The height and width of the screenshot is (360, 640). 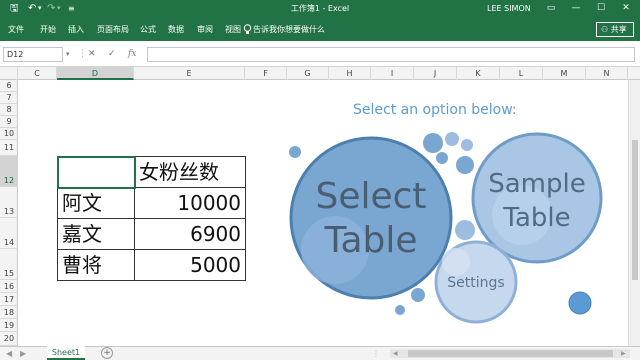 What do you see at coordinates (66, 353) in the screenshot?
I see `sheet-tab: Sheet1` at bounding box center [66, 353].